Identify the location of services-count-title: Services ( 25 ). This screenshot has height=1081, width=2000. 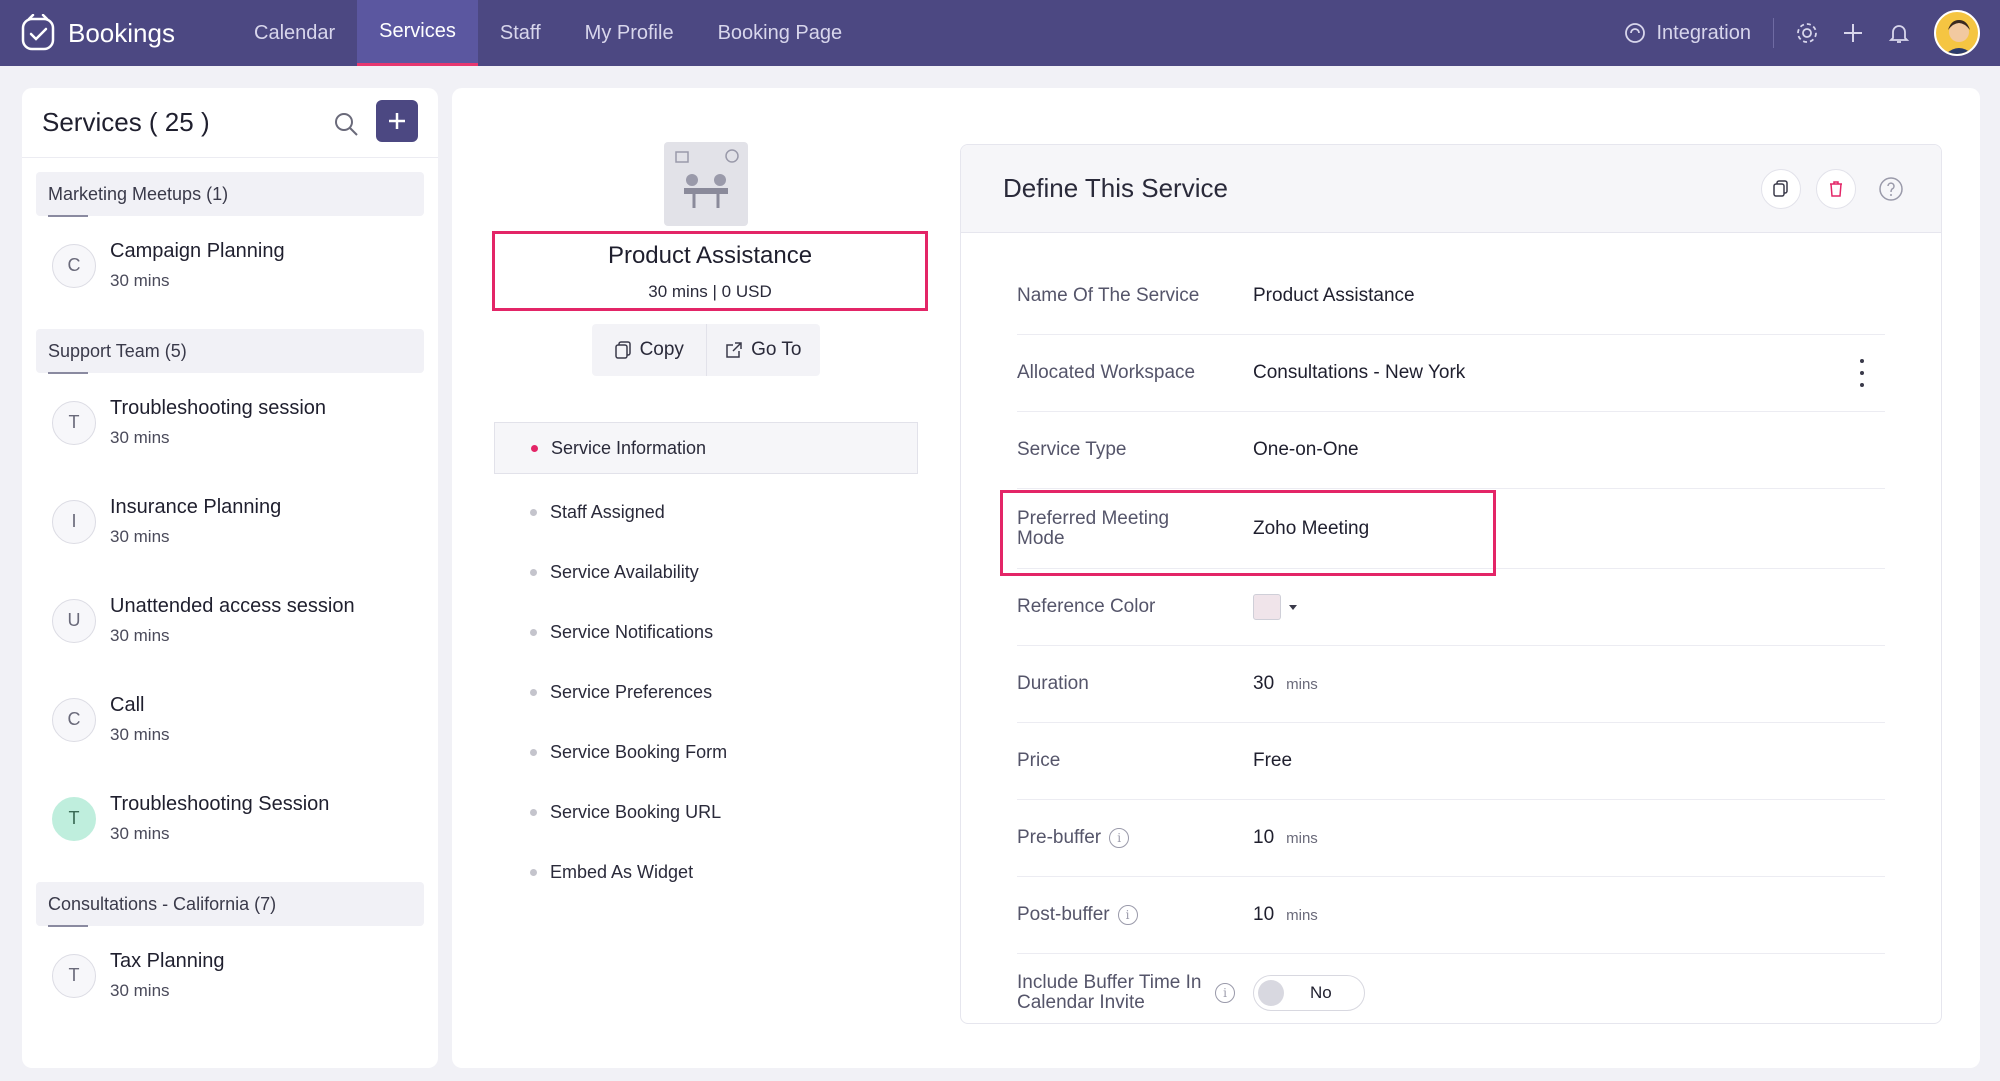
(126, 122).